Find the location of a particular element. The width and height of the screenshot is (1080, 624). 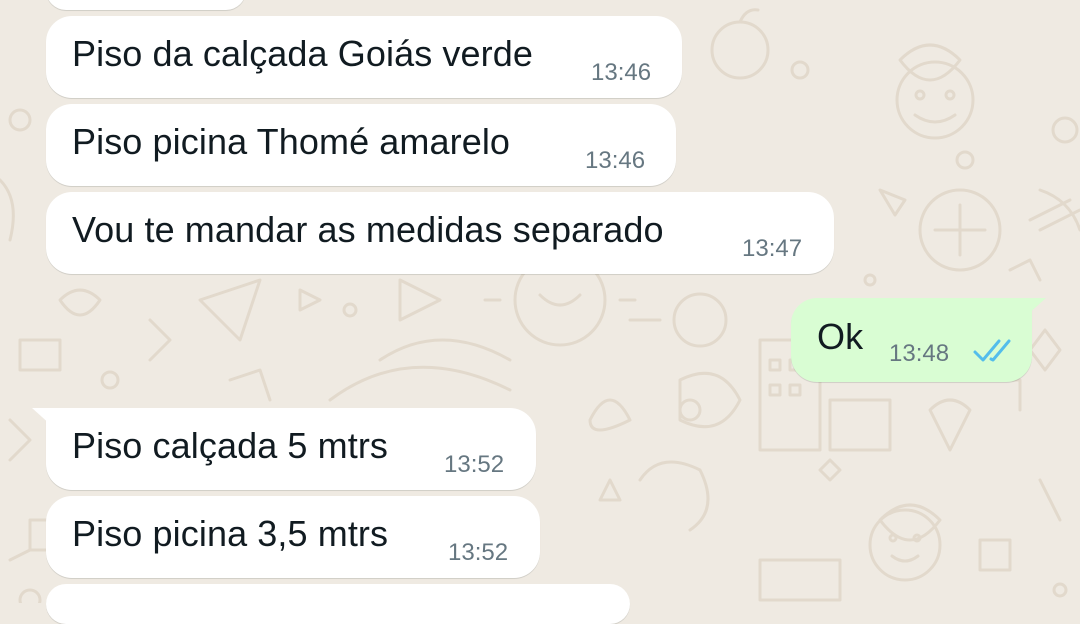

message-text: Piso calçada 5 mtrs is located at coordinates (230, 445).